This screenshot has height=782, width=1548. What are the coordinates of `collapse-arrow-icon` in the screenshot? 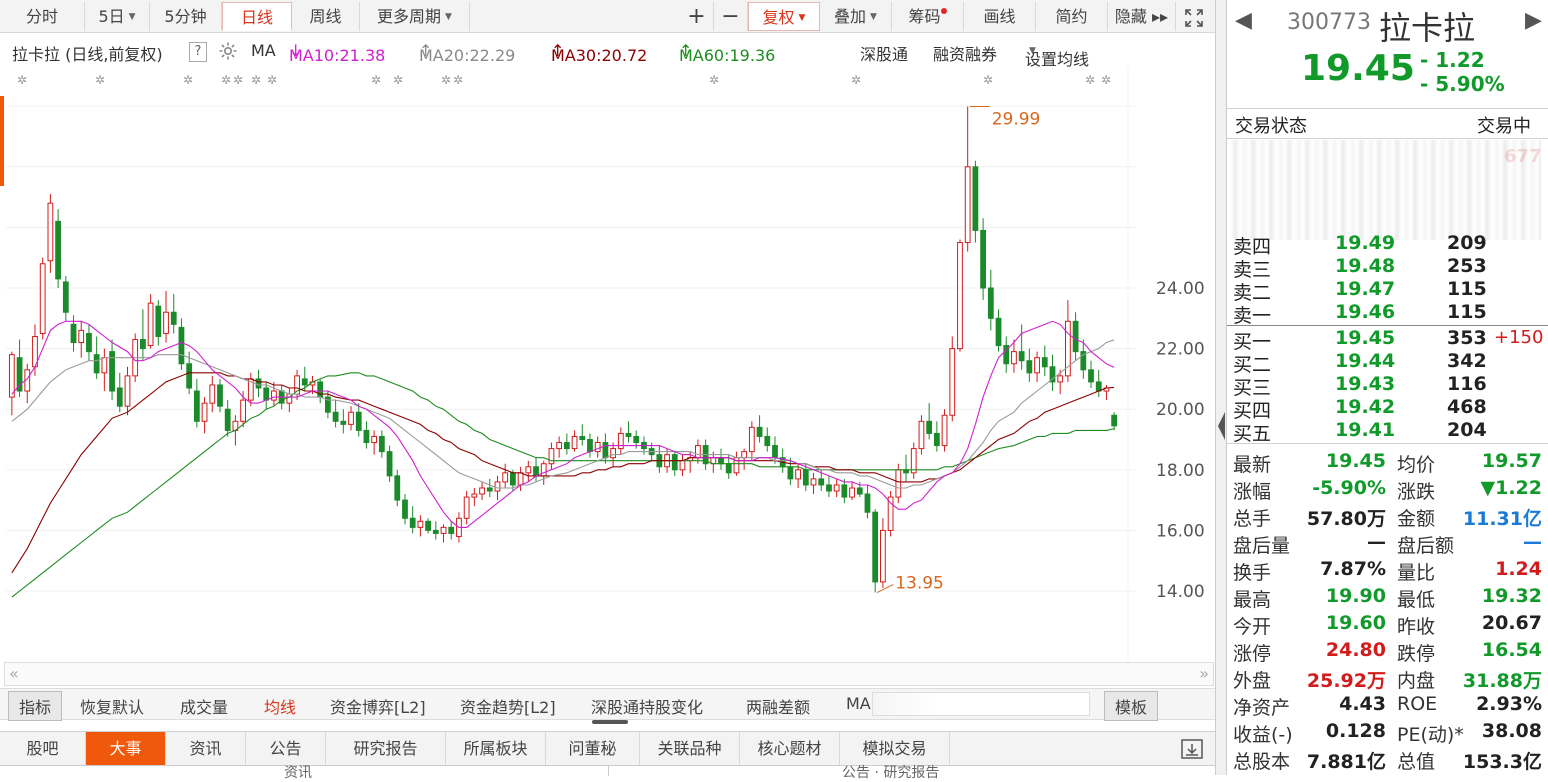 It's located at (1221, 426).